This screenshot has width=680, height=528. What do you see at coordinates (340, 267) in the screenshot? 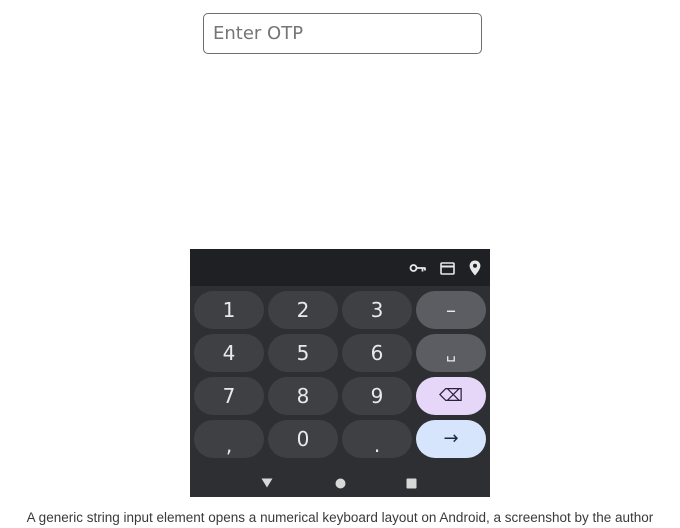
I see `keyboard-suggestion-bar` at bounding box center [340, 267].